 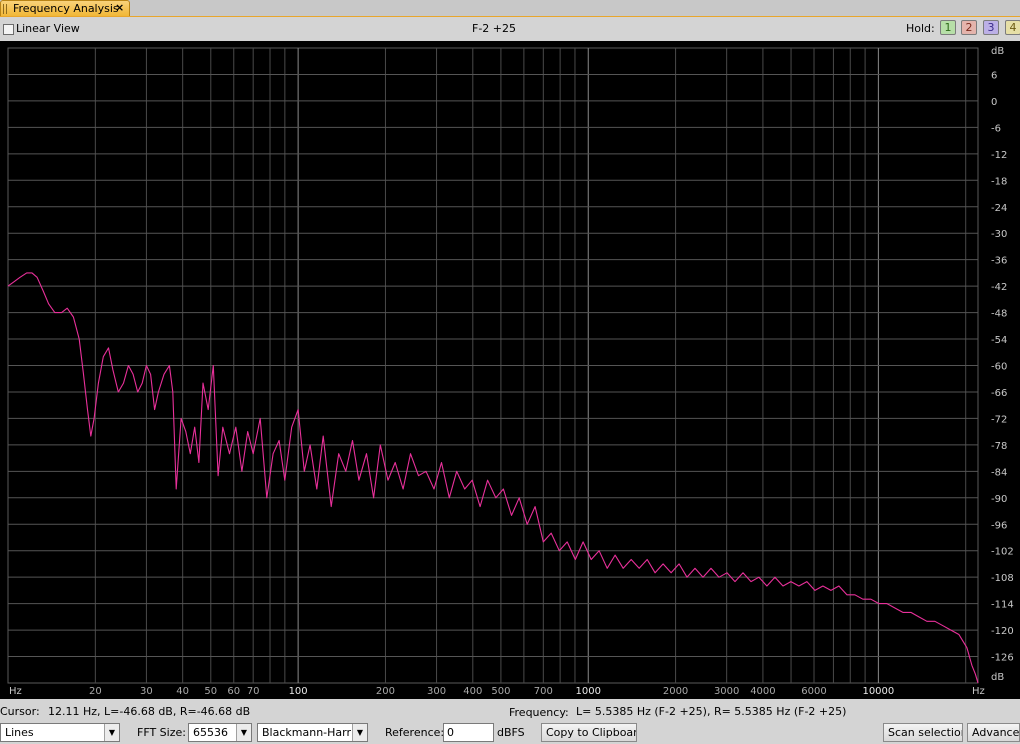 I want to click on y-tick-label: -78, so click(x=999, y=446).